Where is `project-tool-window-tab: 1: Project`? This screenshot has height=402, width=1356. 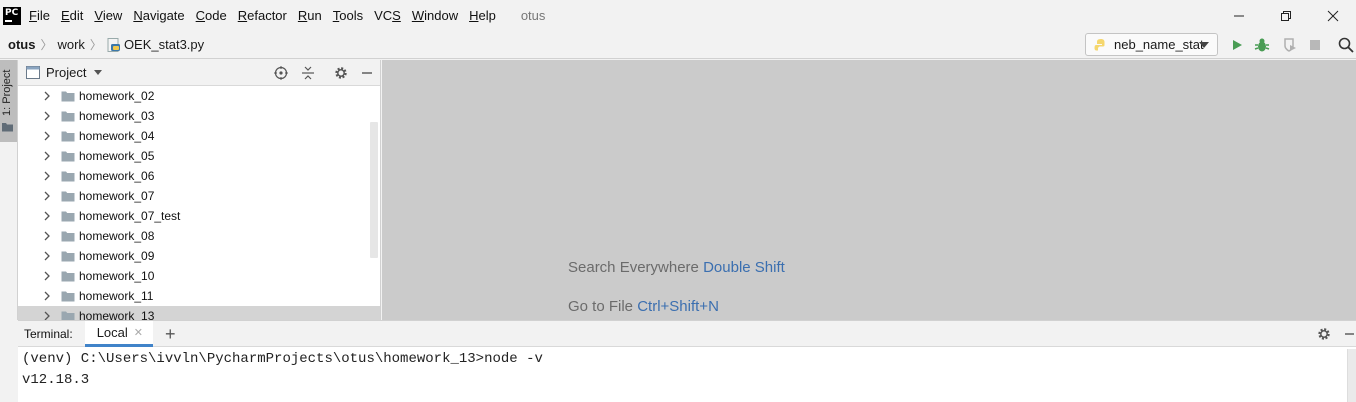 project-tool-window-tab: 1: Project is located at coordinates (8, 101).